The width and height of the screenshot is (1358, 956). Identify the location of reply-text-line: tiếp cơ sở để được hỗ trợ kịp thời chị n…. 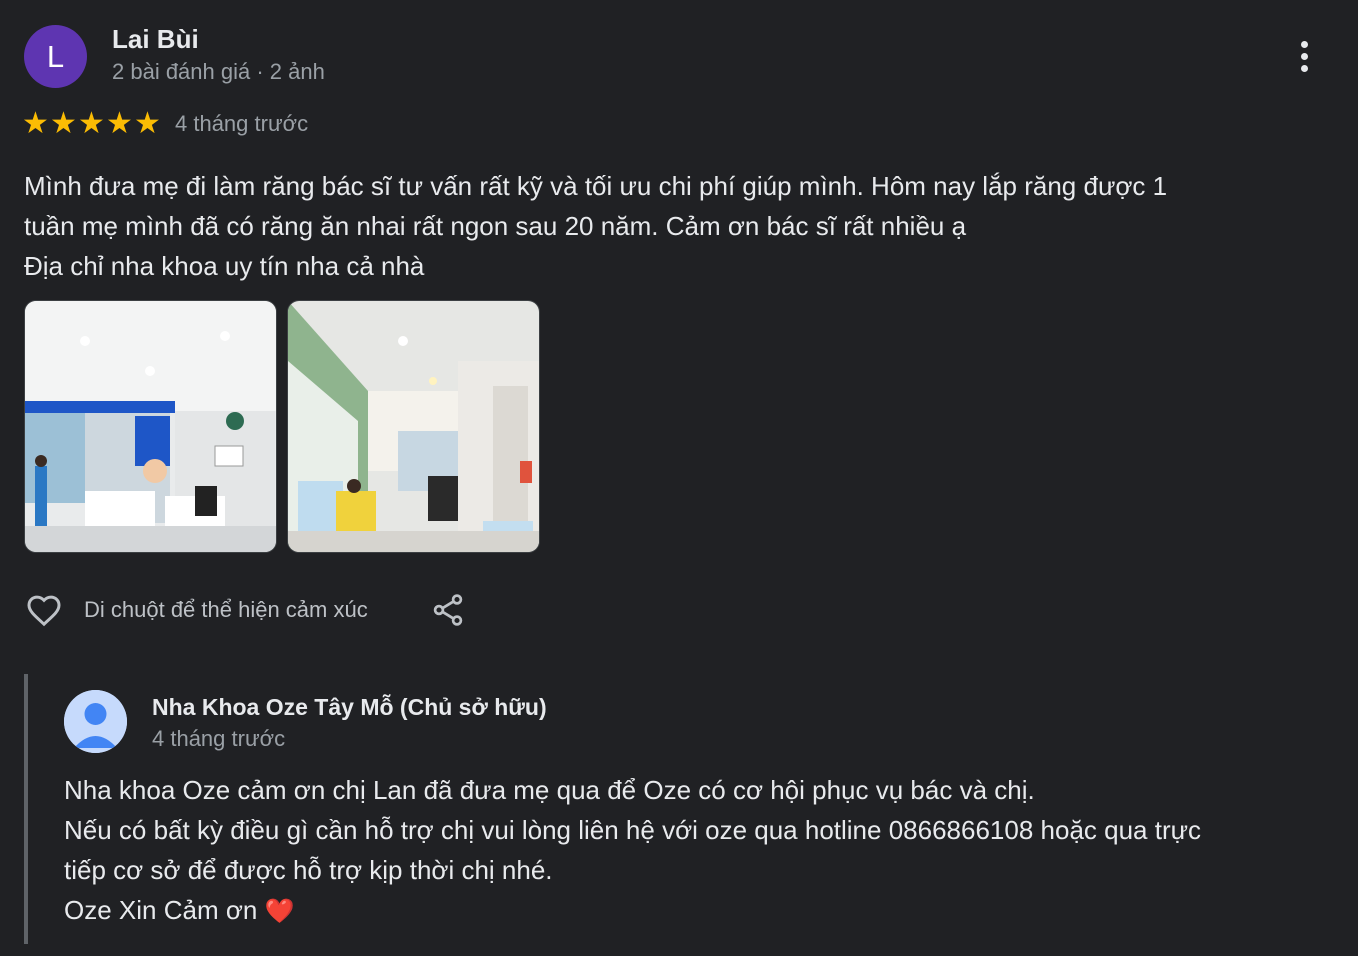
(308, 870).